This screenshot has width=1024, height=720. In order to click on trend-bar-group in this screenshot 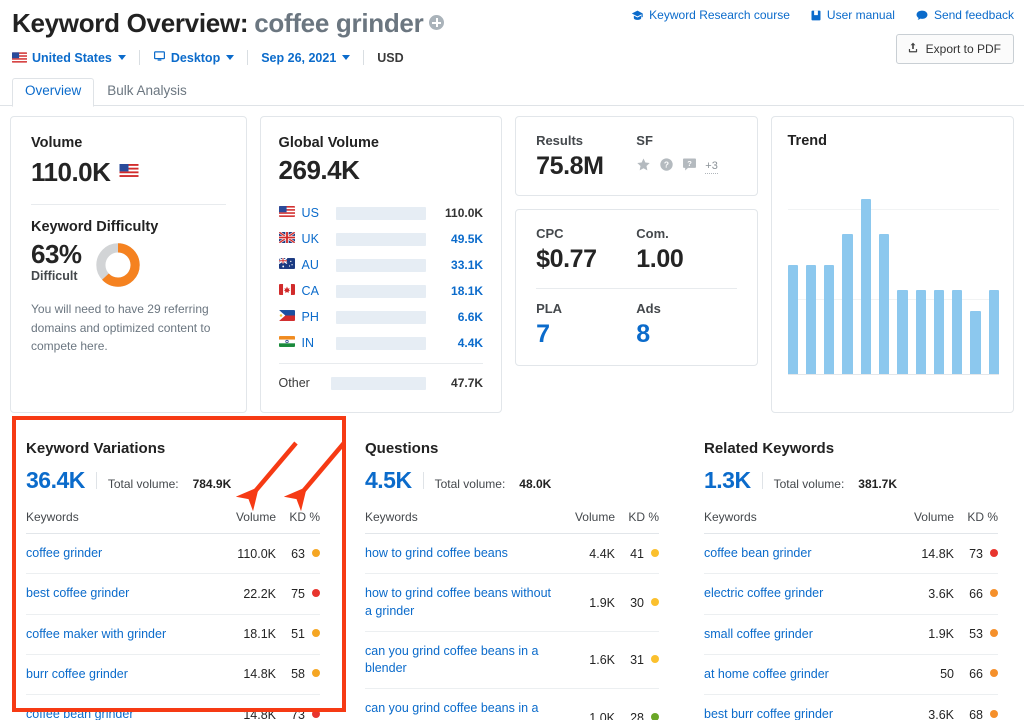, I will do `click(893, 274)`.